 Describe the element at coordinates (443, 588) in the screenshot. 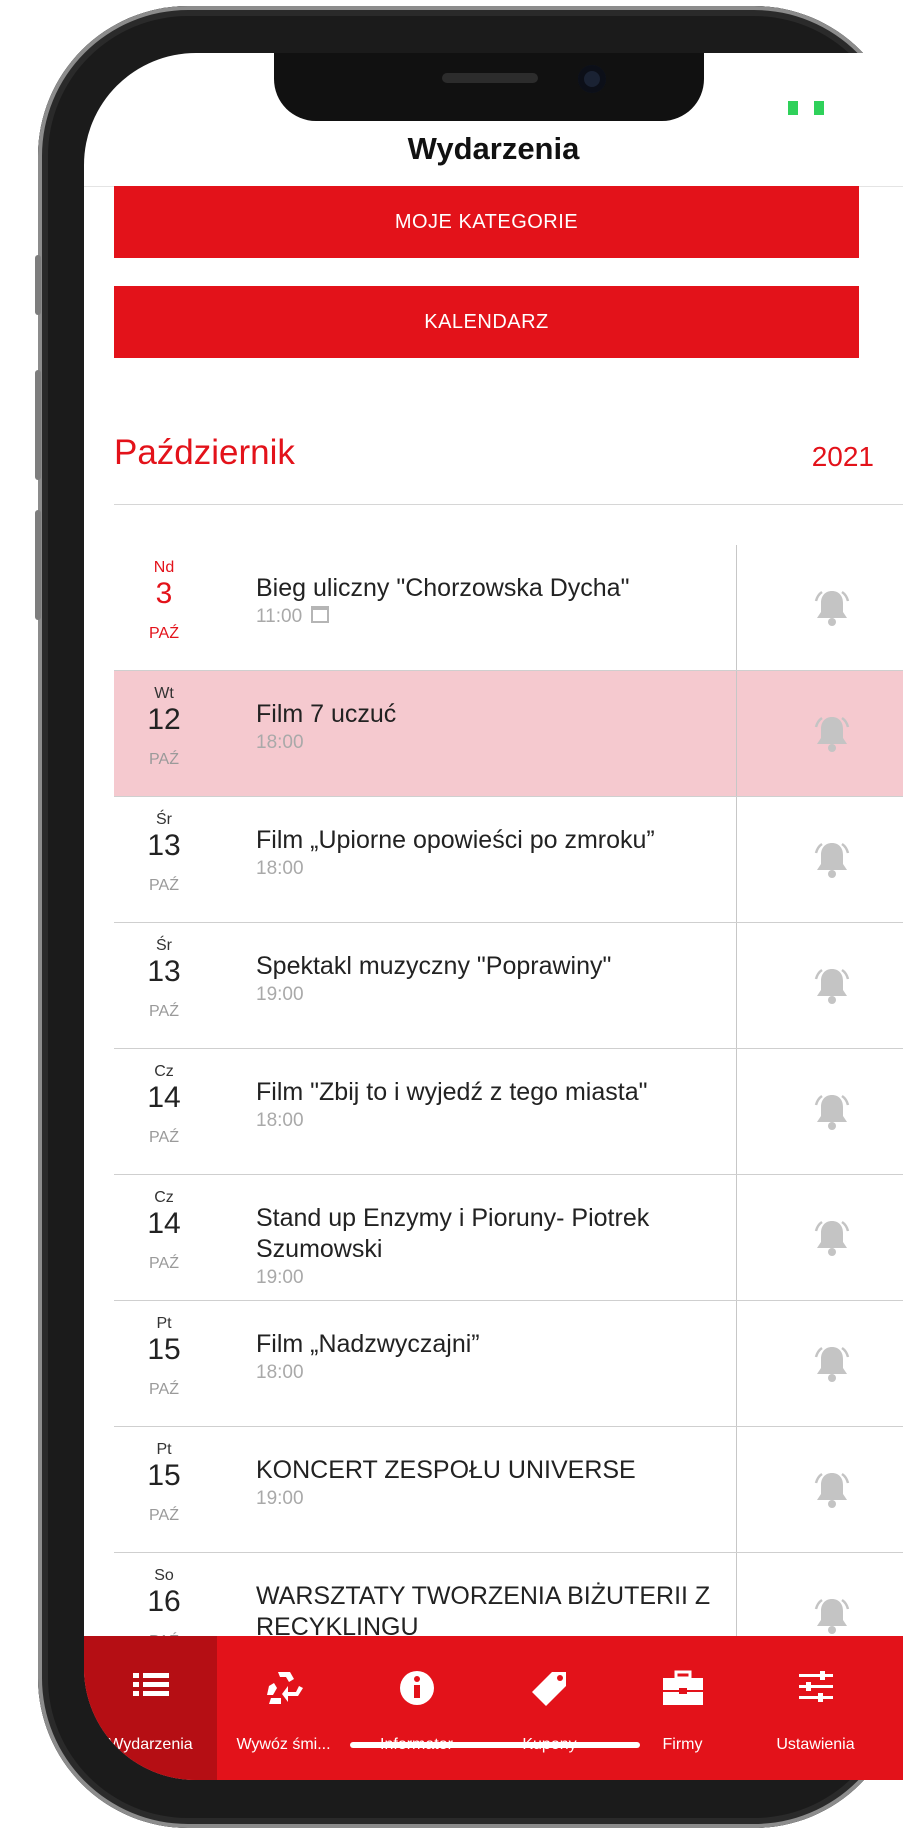

I see `event-title: Bieg uliczny "Chorzowska Dycha"` at that location.